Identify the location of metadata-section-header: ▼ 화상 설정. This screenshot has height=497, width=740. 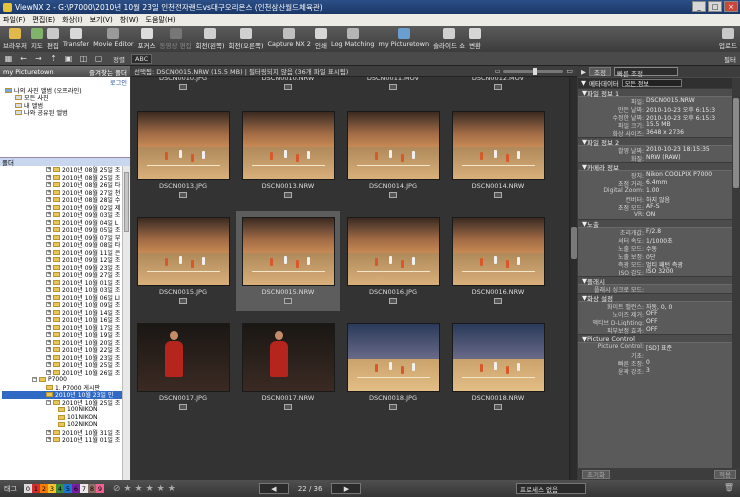
(655, 298).